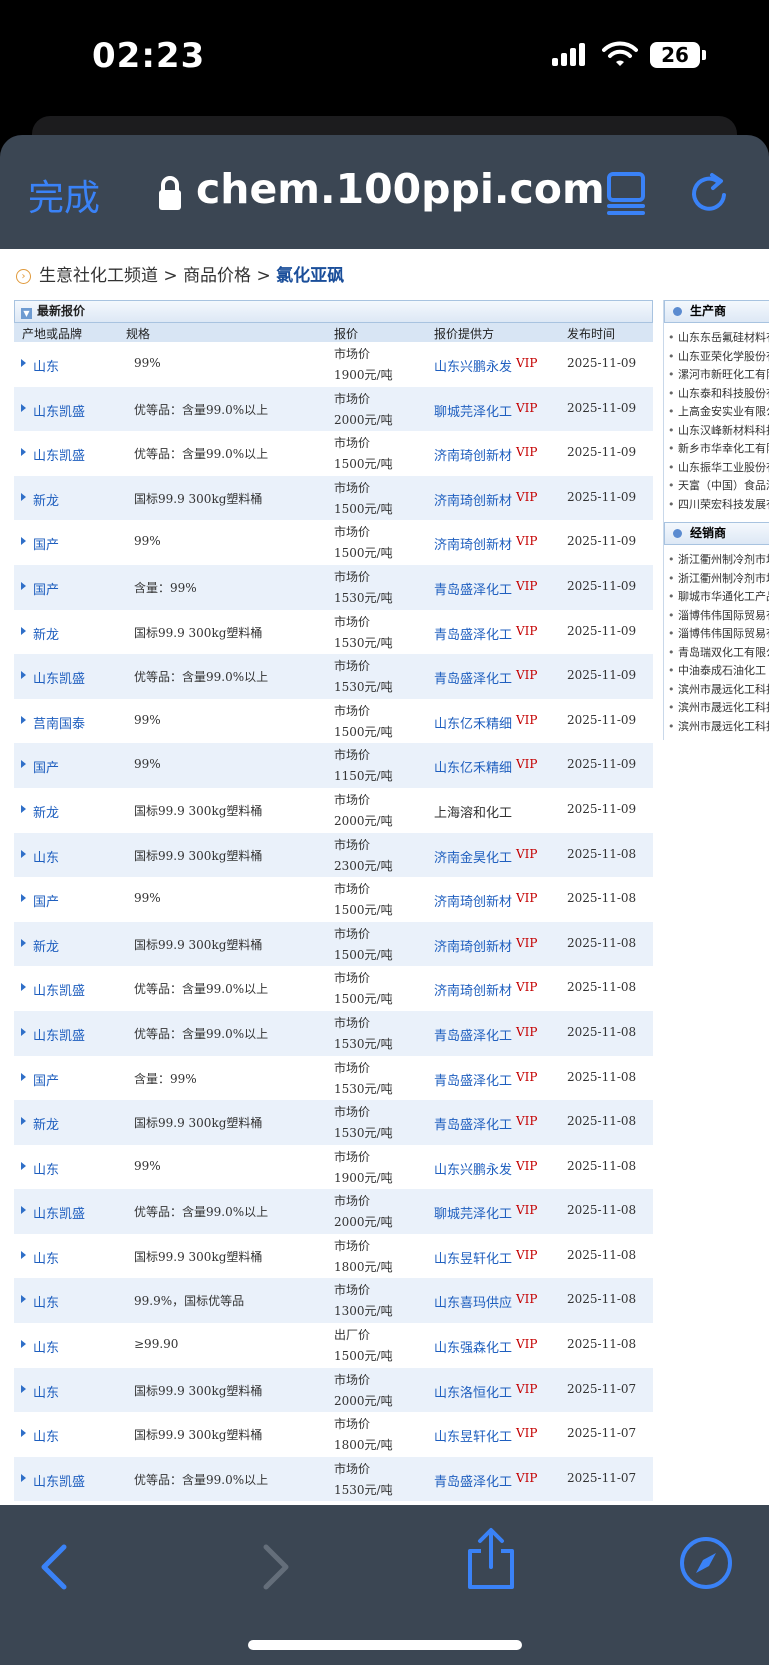  What do you see at coordinates (718, 431) in the screenshot?
I see `producer-link: 山东汉峰新材料科技` at bounding box center [718, 431].